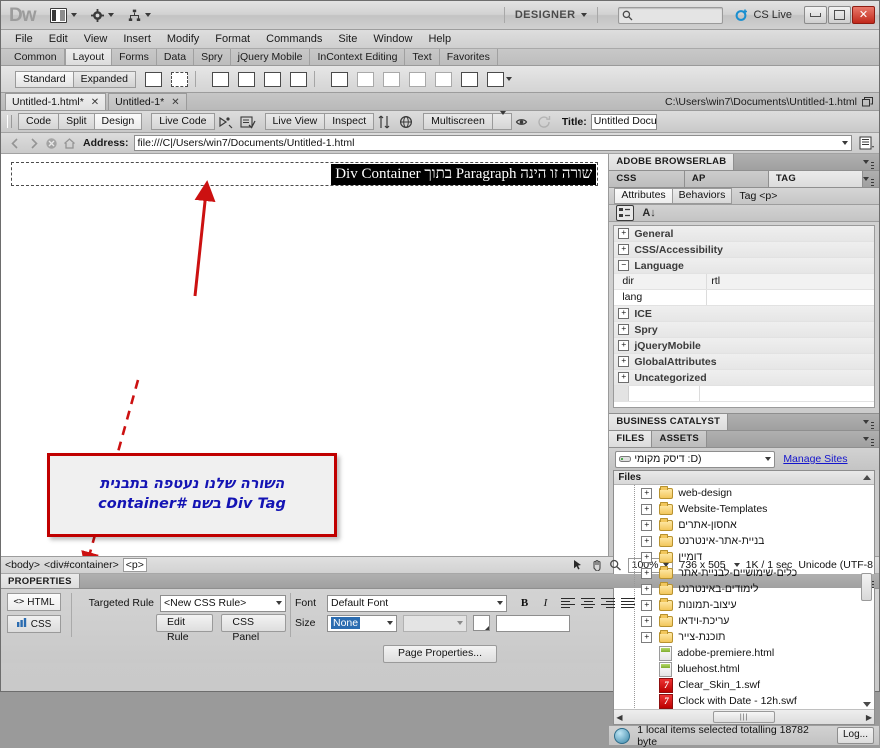 This screenshot has width=880, height=748. Describe the element at coordinates (545, 603) in the screenshot. I see `italic-button: I` at that location.